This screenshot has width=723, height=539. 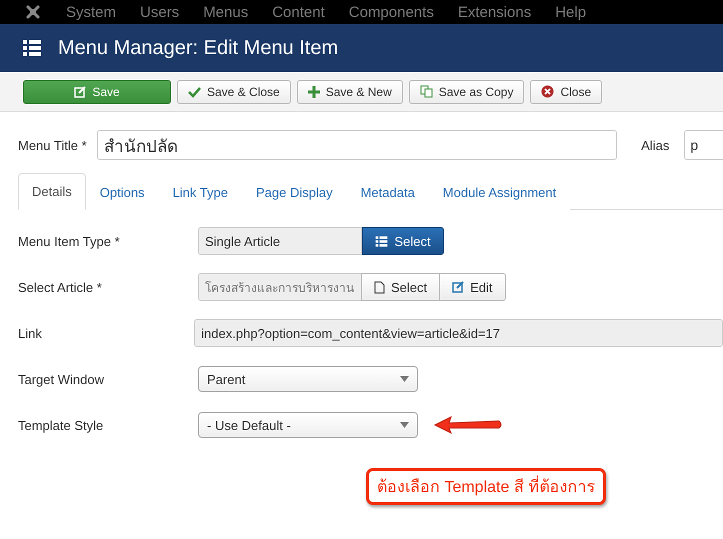 I want to click on page-title: Menu Manager: Edit Menu Item, so click(x=198, y=48).